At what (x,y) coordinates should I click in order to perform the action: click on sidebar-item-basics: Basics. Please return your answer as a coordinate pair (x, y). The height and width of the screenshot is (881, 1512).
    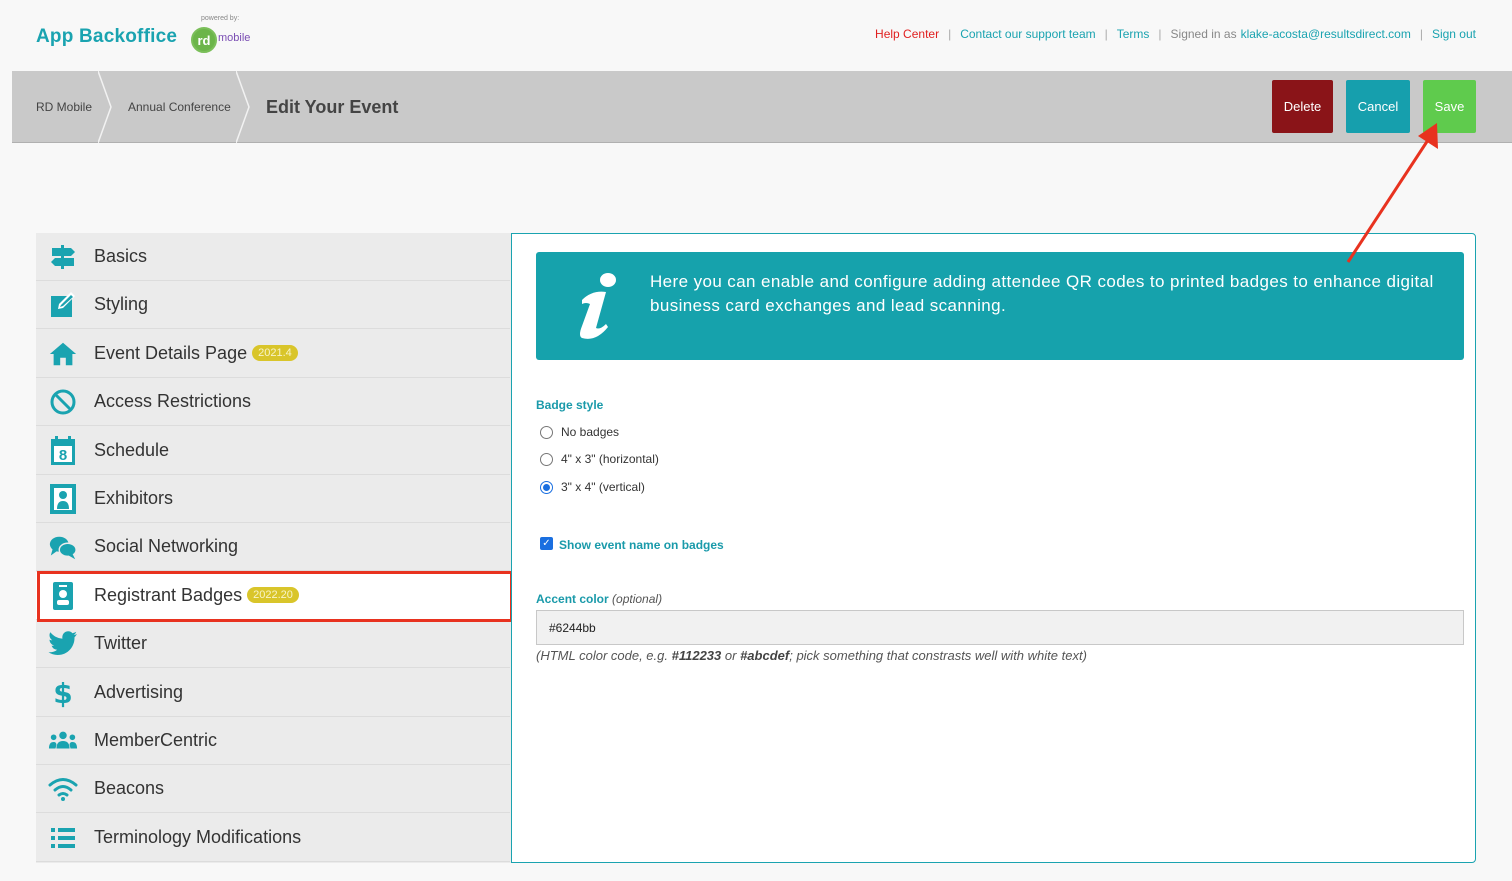
    Looking at the image, I should click on (273, 257).